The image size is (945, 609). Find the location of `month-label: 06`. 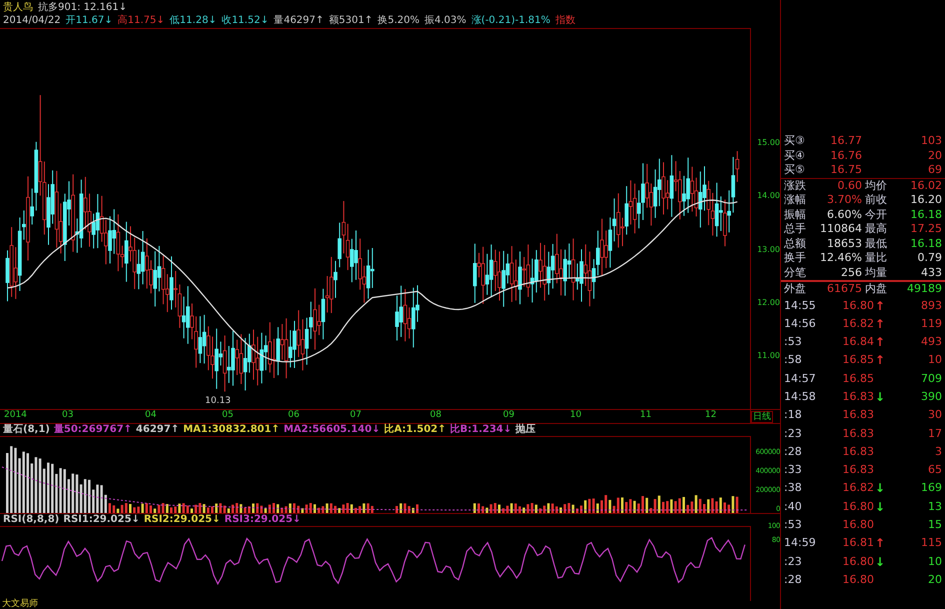

month-label: 06 is located at coordinates (294, 415).